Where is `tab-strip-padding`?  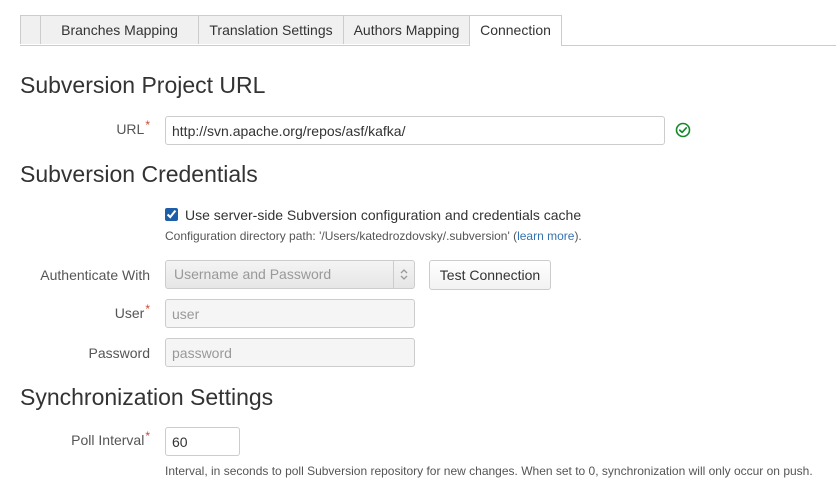 tab-strip-padding is located at coordinates (30, 29).